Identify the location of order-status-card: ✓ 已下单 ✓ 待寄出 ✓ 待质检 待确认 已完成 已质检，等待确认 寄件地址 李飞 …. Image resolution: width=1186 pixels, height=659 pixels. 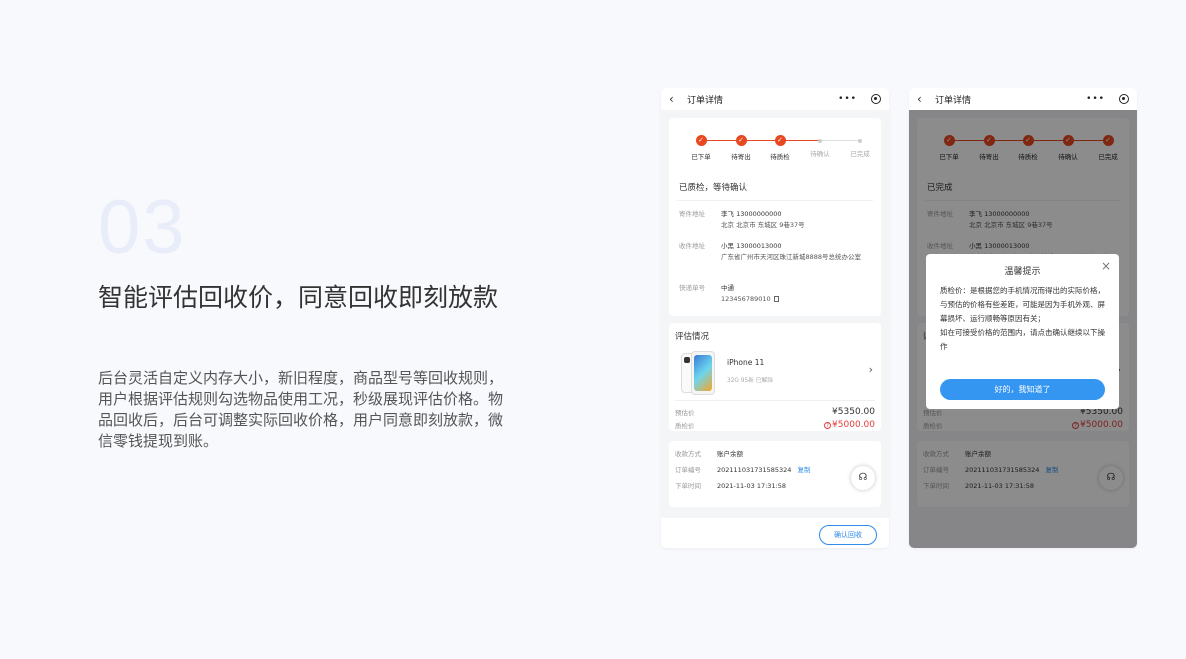
(775, 217).